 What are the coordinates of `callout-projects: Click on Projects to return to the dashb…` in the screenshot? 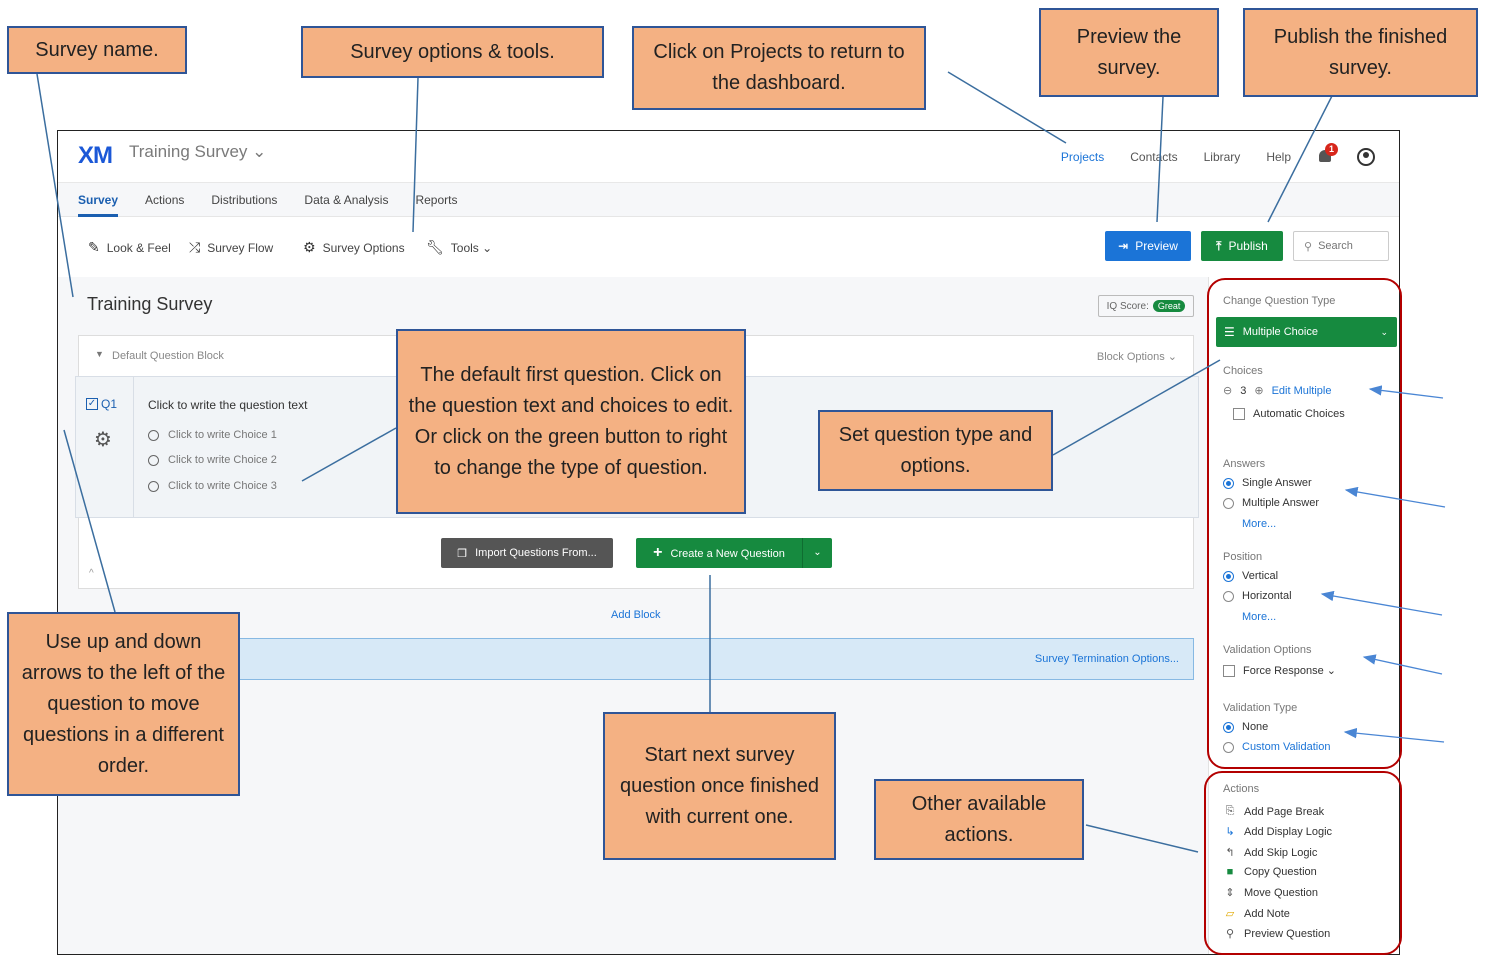 It's located at (779, 68).